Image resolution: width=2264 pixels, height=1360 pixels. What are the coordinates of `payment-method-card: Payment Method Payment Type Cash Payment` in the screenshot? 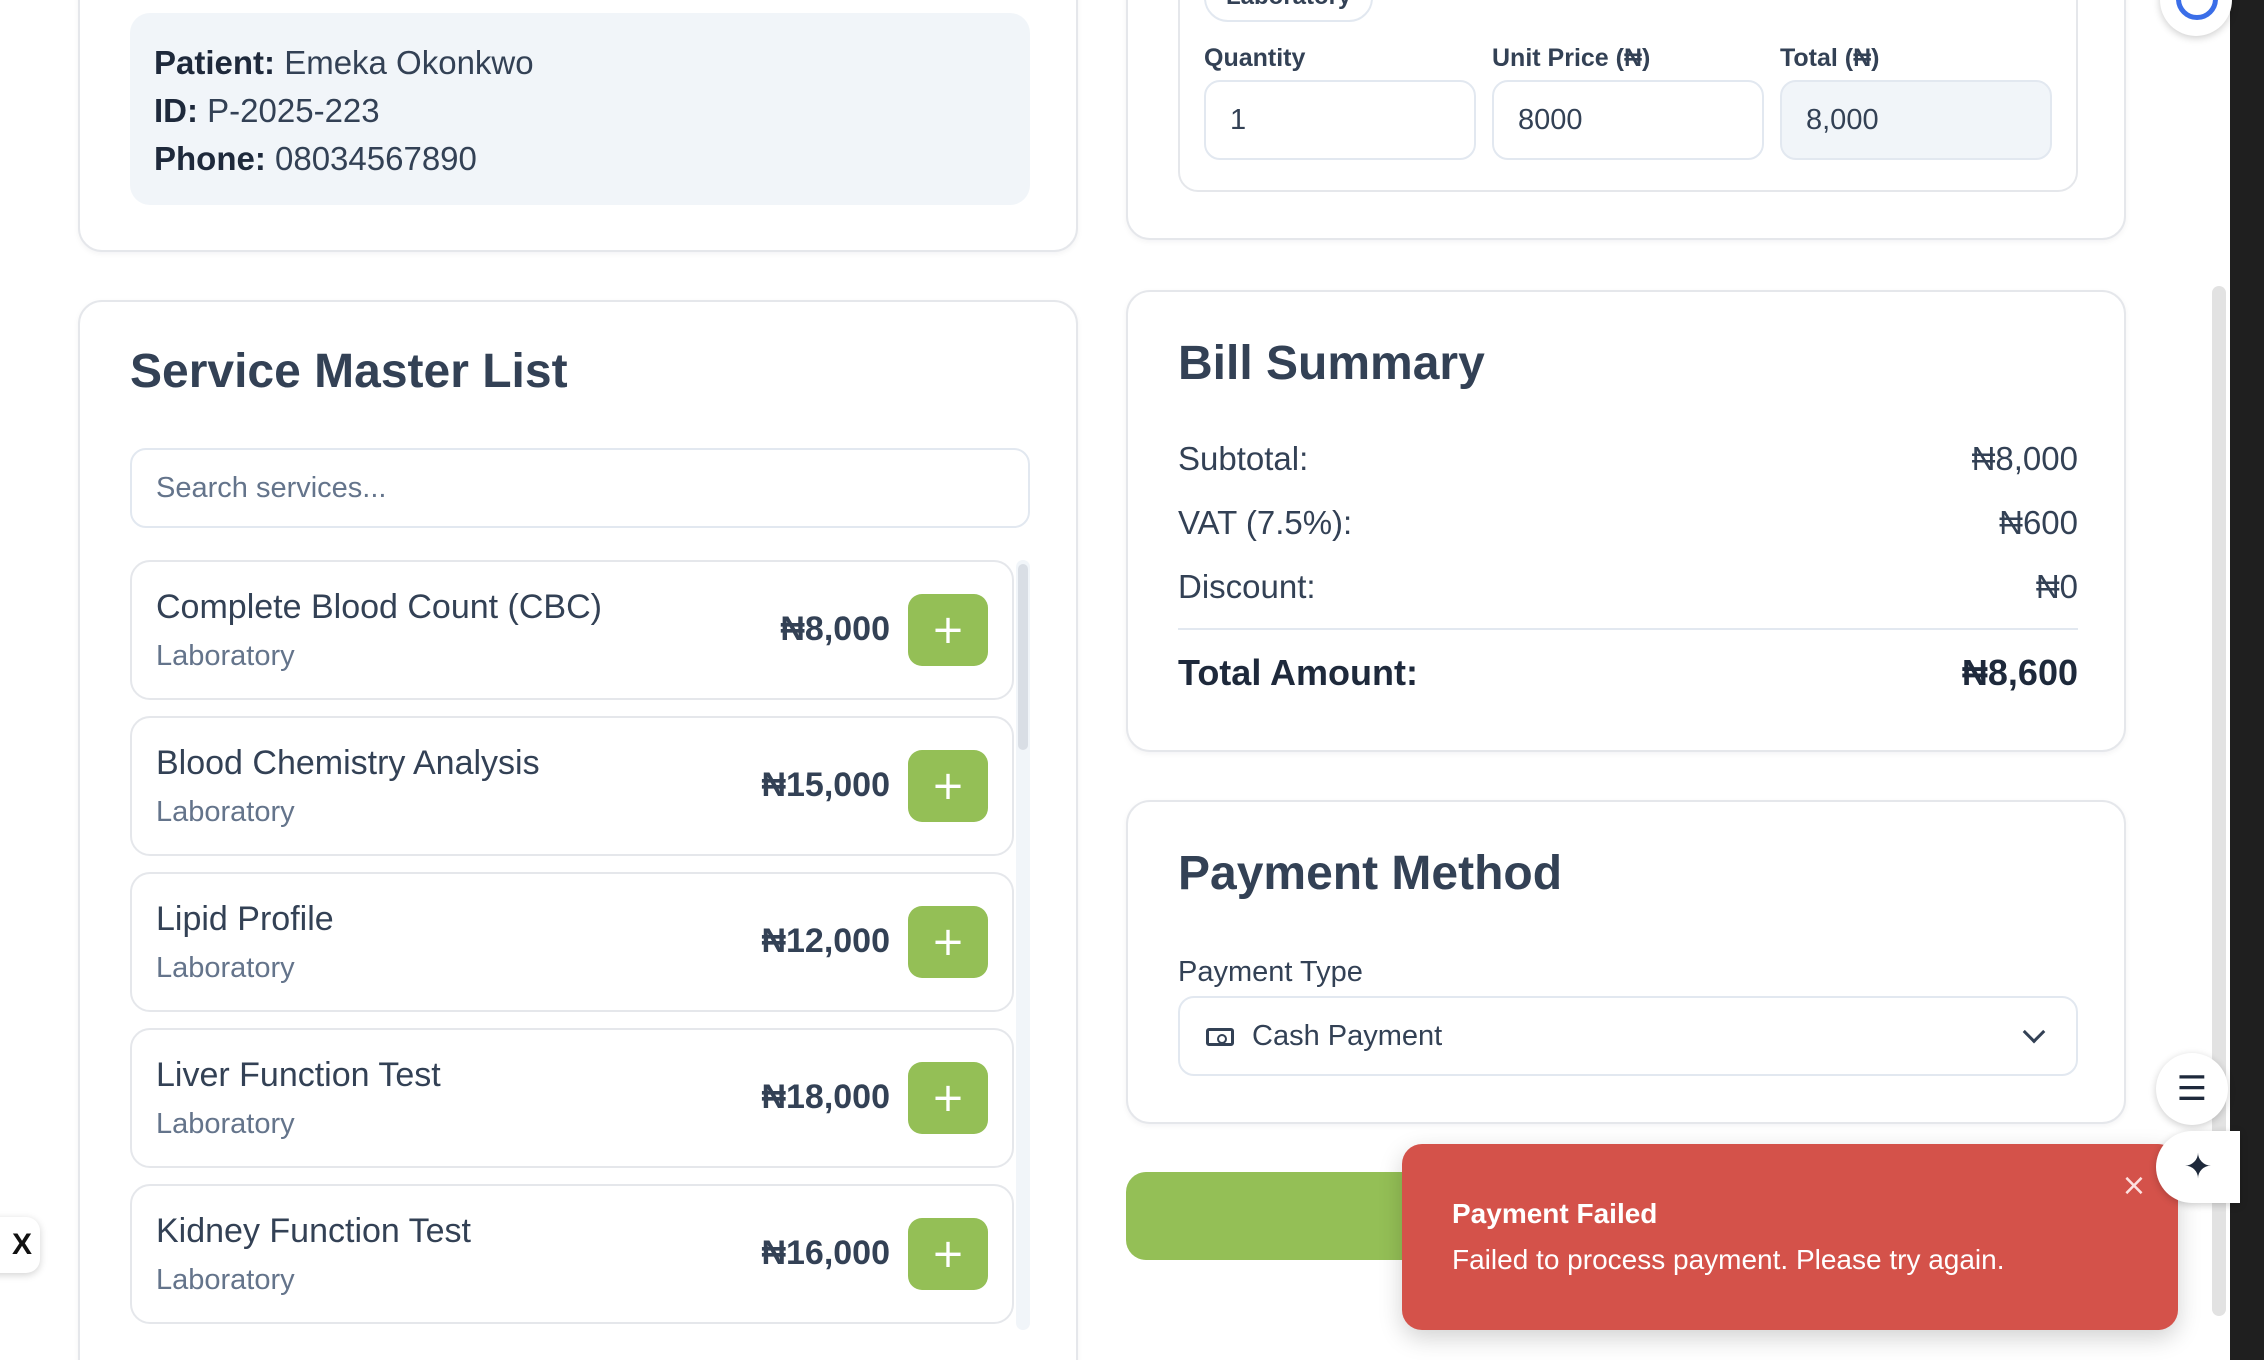 It's located at (1626, 962).